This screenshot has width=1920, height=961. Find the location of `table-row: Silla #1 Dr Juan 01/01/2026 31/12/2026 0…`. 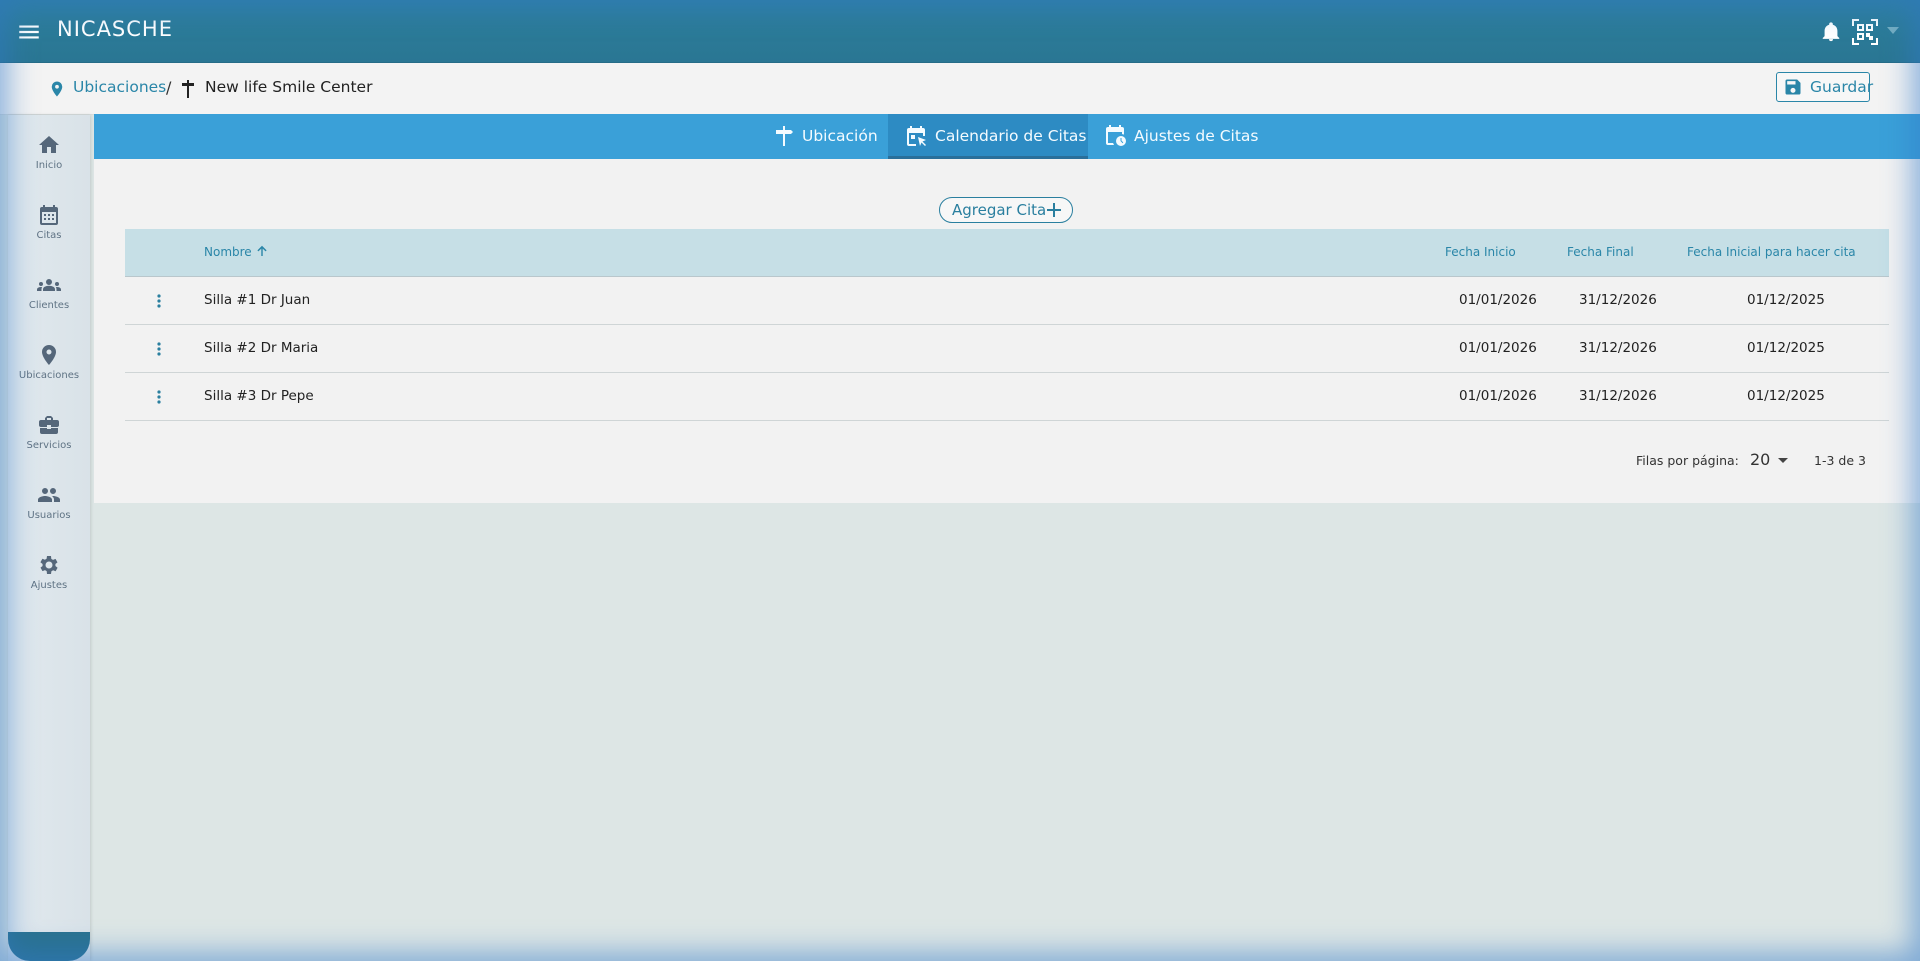

table-row: Silla #1 Dr Juan 01/01/2026 31/12/2026 0… is located at coordinates (1007, 301).